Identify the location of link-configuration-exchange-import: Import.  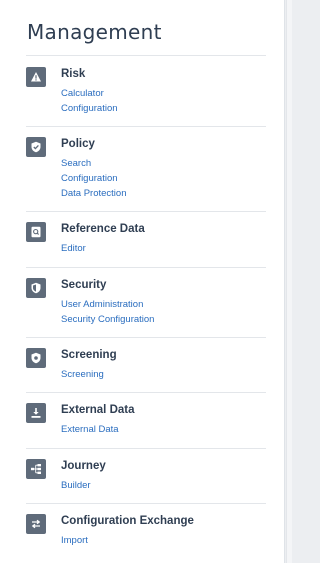
(74, 540).